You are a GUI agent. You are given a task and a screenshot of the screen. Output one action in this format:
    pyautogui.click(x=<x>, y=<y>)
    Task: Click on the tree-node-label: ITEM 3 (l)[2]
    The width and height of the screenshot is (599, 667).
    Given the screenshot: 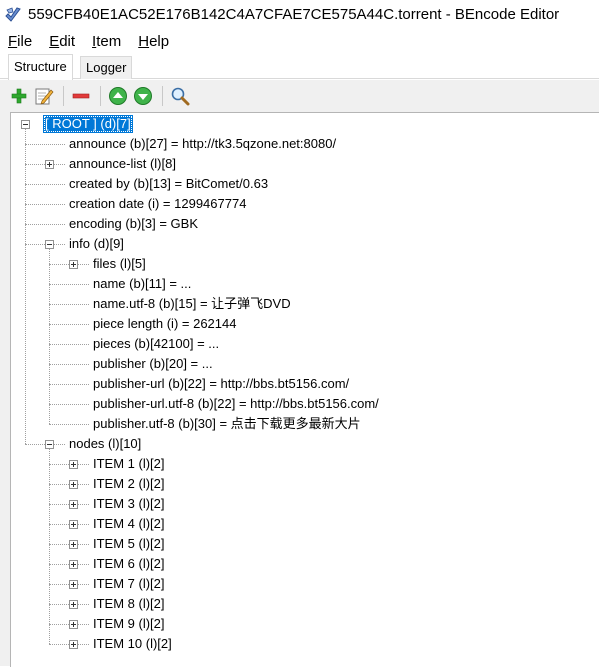 What is the action you would take?
    pyautogui.click(x=129, y=503)
    